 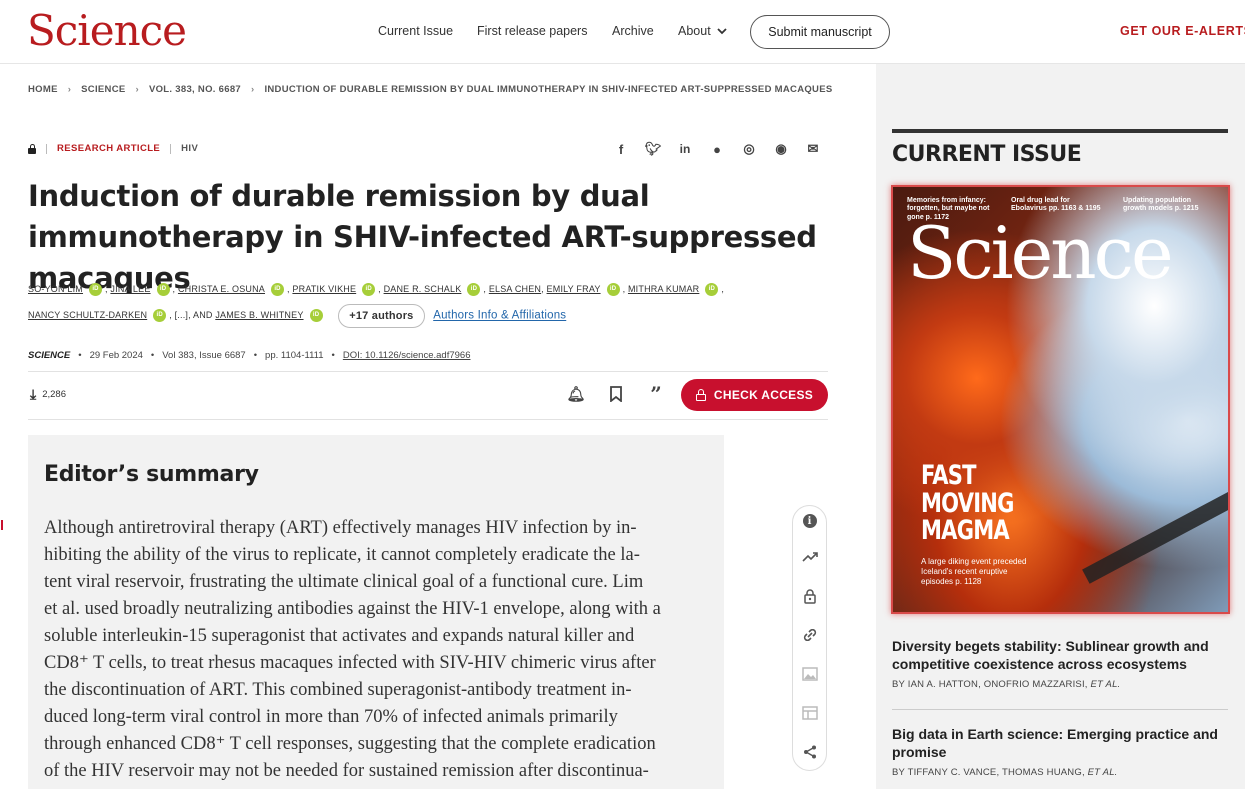 What do you see at coordinates (515, 289) in the screenshot?
I see `author-link: Elsa Chen` at bounding box center [515, 289].